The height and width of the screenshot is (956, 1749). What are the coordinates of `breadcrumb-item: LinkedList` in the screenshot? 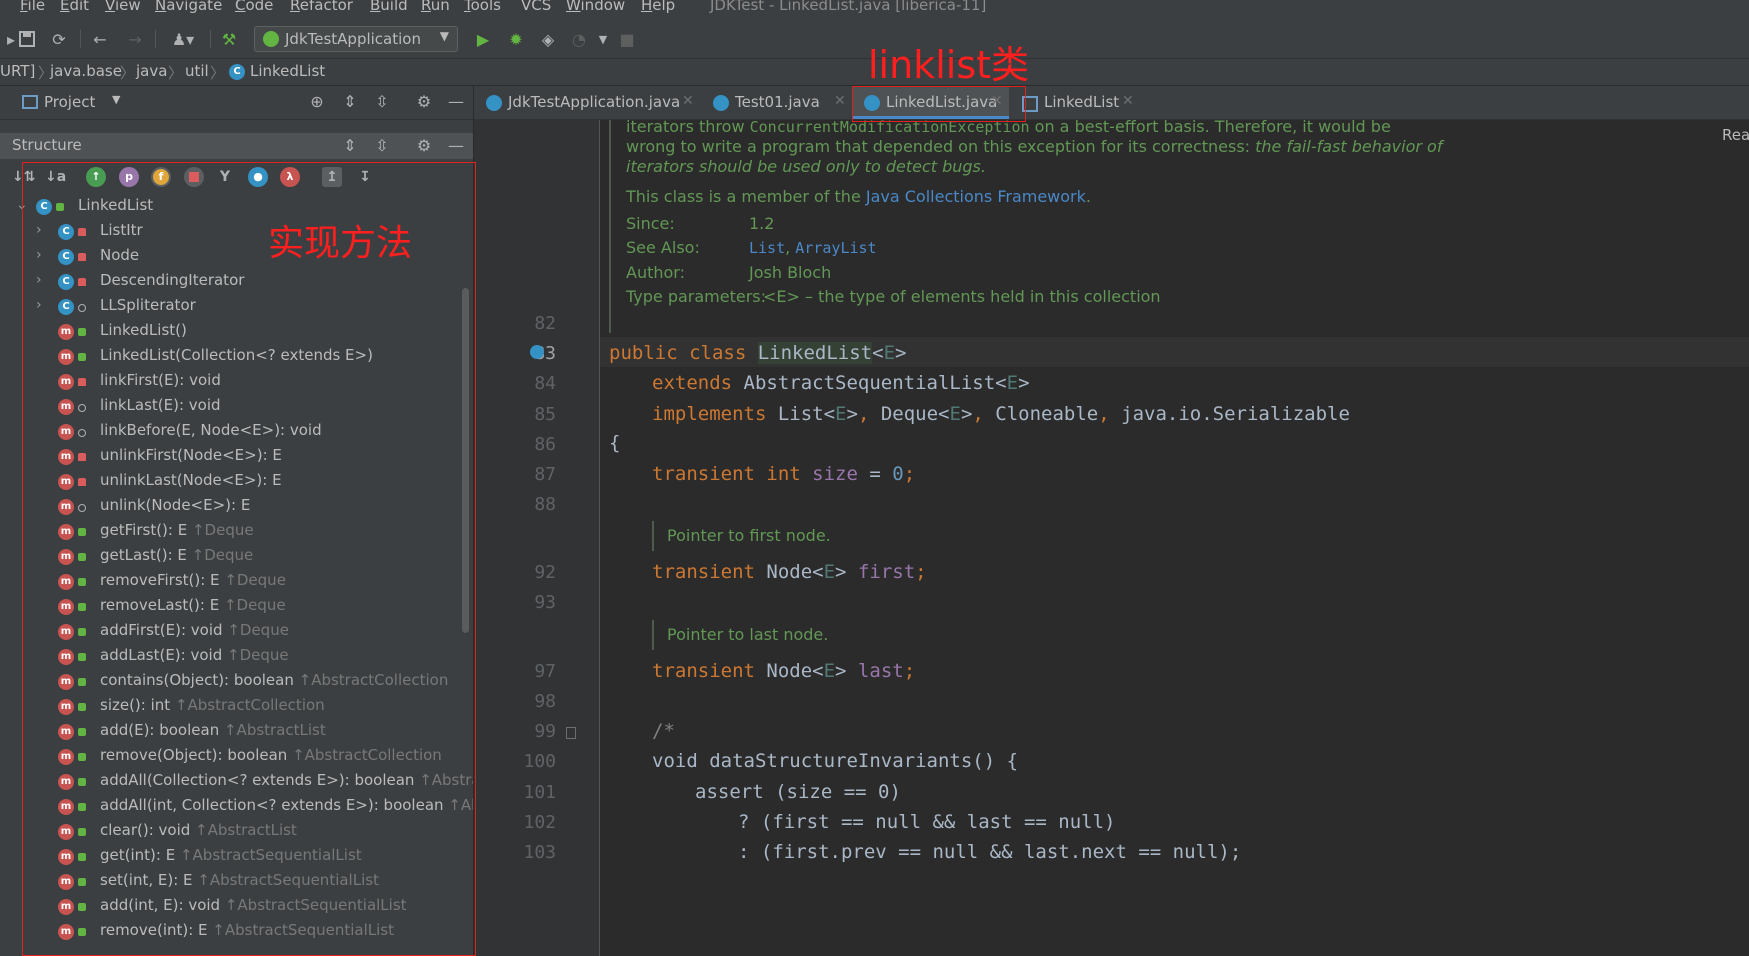 It's located at (287, 71).